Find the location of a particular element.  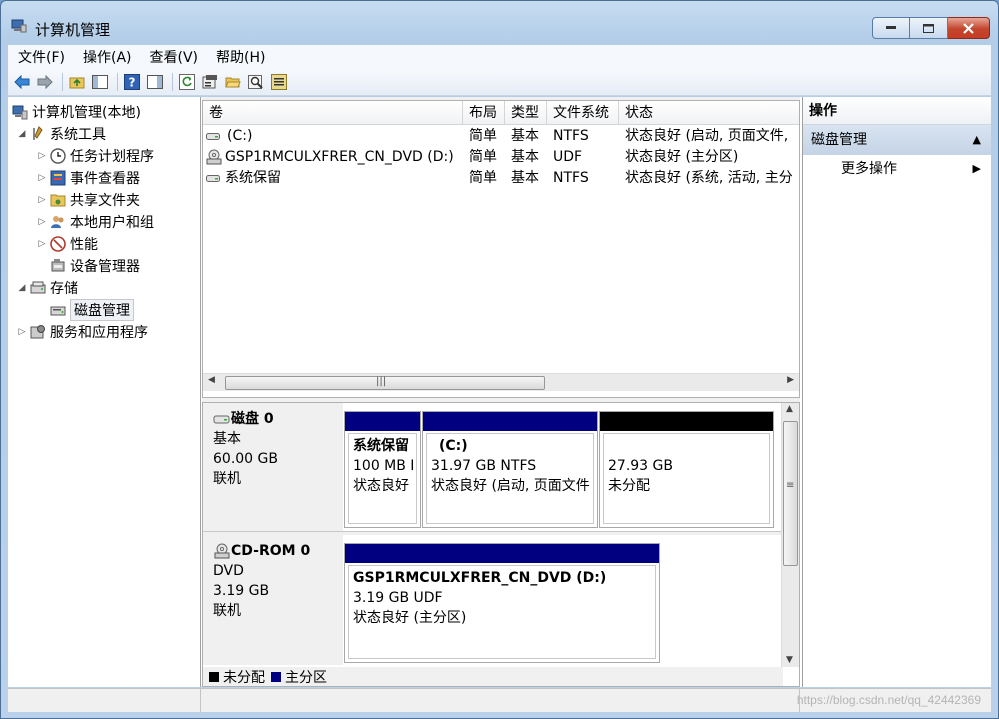

unallocated-bar is located at coordinates (686, 421).